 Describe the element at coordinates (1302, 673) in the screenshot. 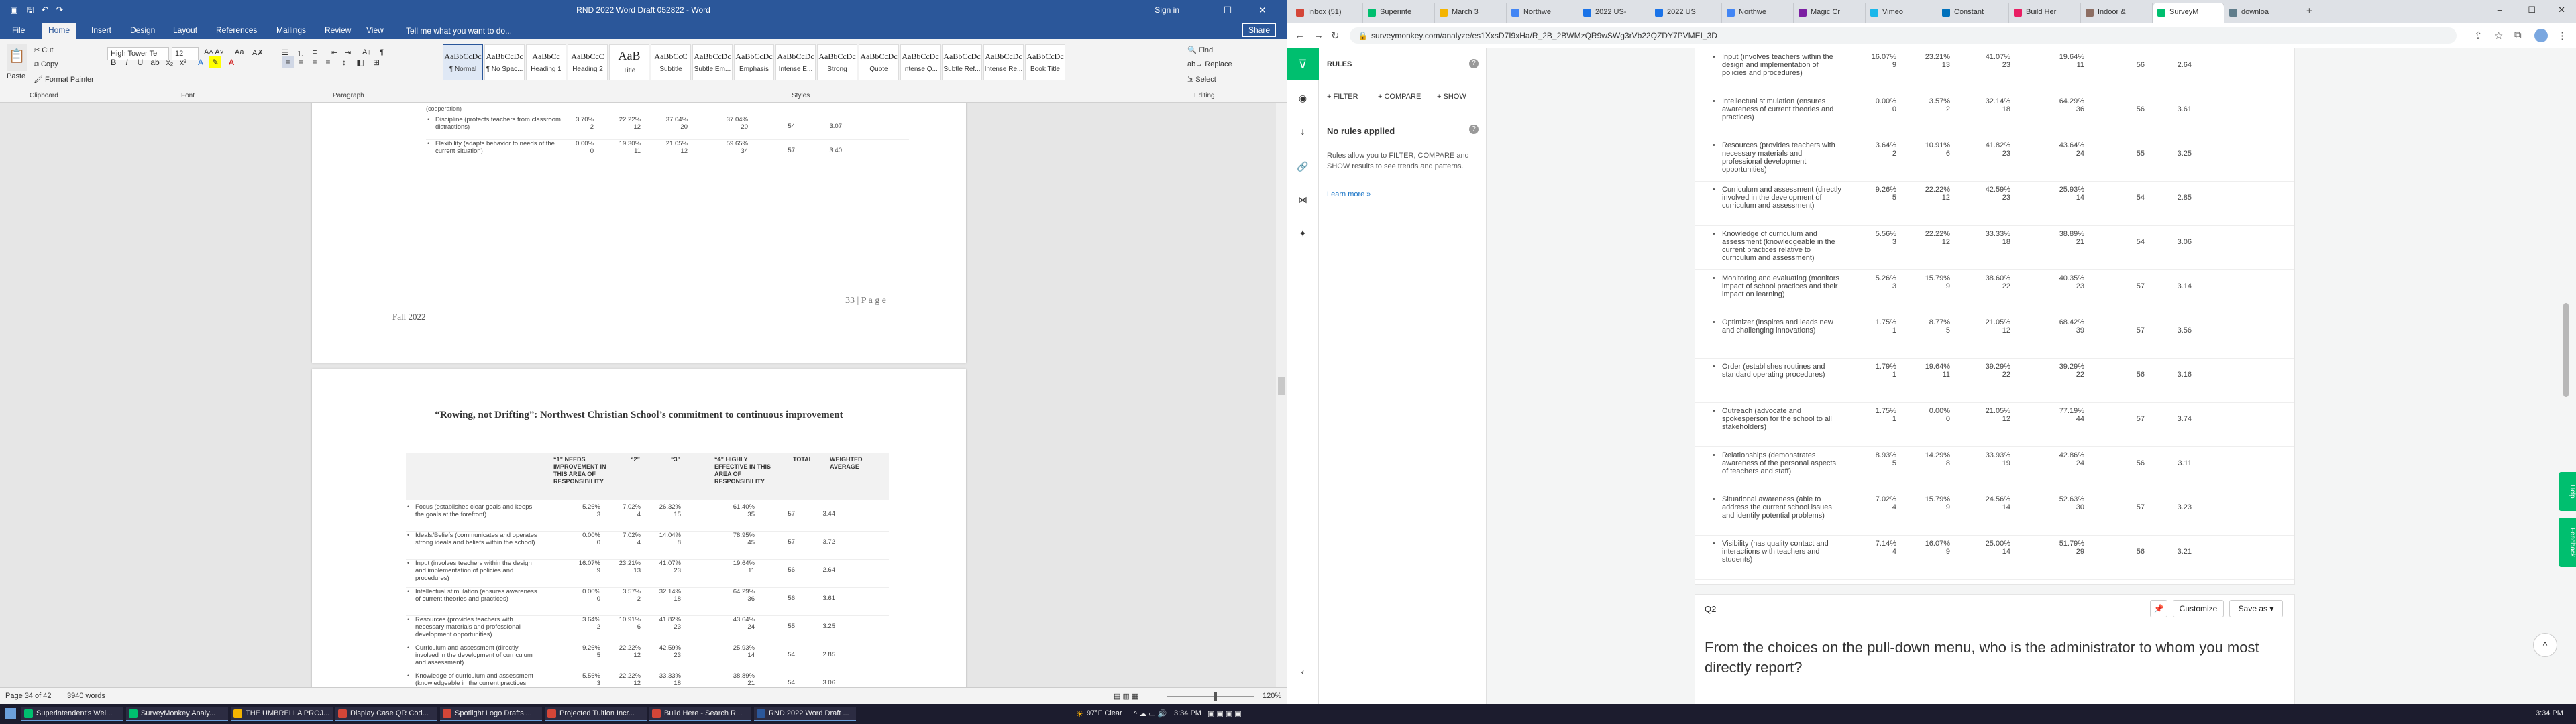

I see `collapse-icon: ‹` at that location.